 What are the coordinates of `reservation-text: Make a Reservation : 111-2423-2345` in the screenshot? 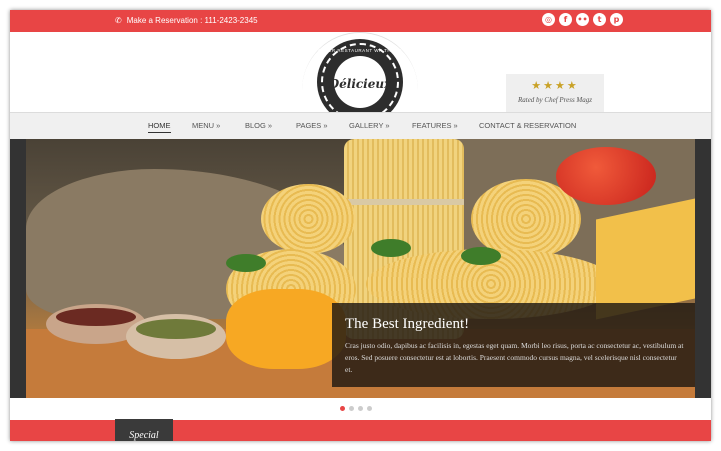 It's located at (192, 20).